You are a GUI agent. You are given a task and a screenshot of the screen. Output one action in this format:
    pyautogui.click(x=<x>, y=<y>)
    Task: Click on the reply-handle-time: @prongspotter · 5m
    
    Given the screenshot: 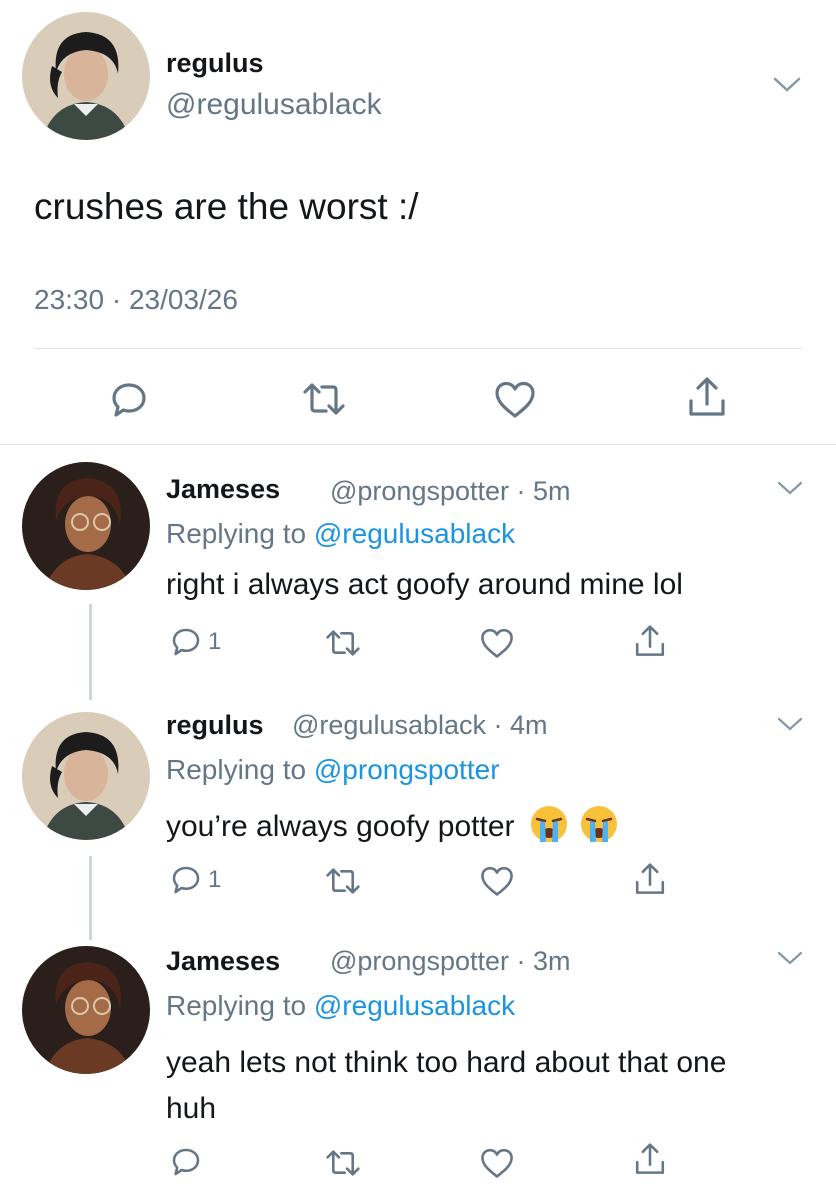 What is the action you would take?
    pyautogui.click(x=450, y=491)
    